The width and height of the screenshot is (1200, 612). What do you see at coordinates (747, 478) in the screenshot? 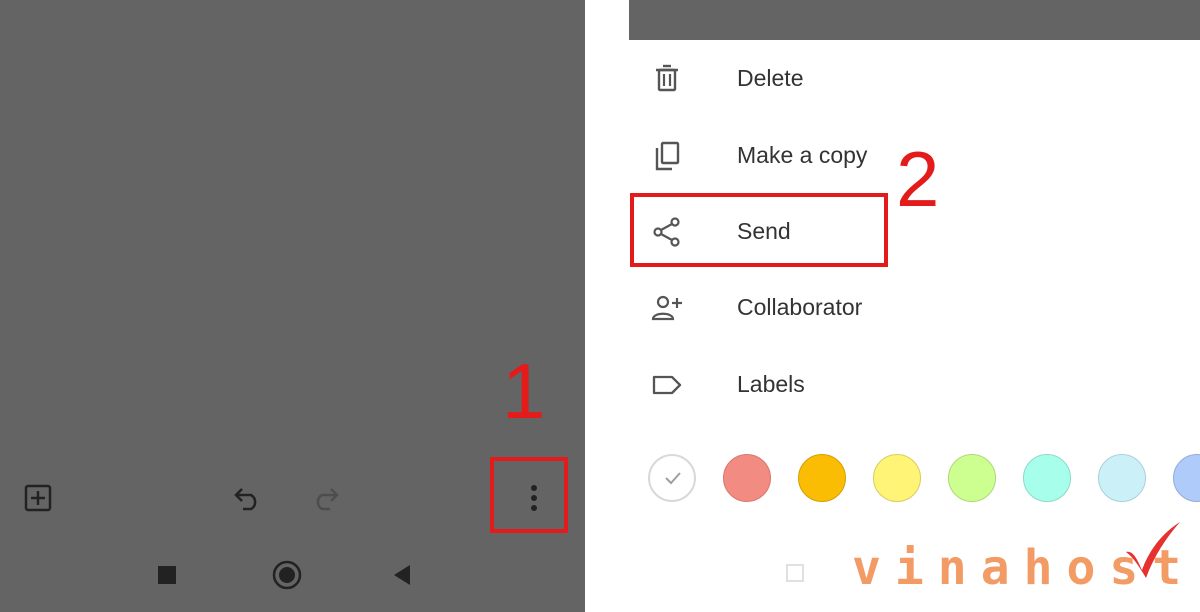
I see `color-swatch-red` at bounding box center [747, 478].